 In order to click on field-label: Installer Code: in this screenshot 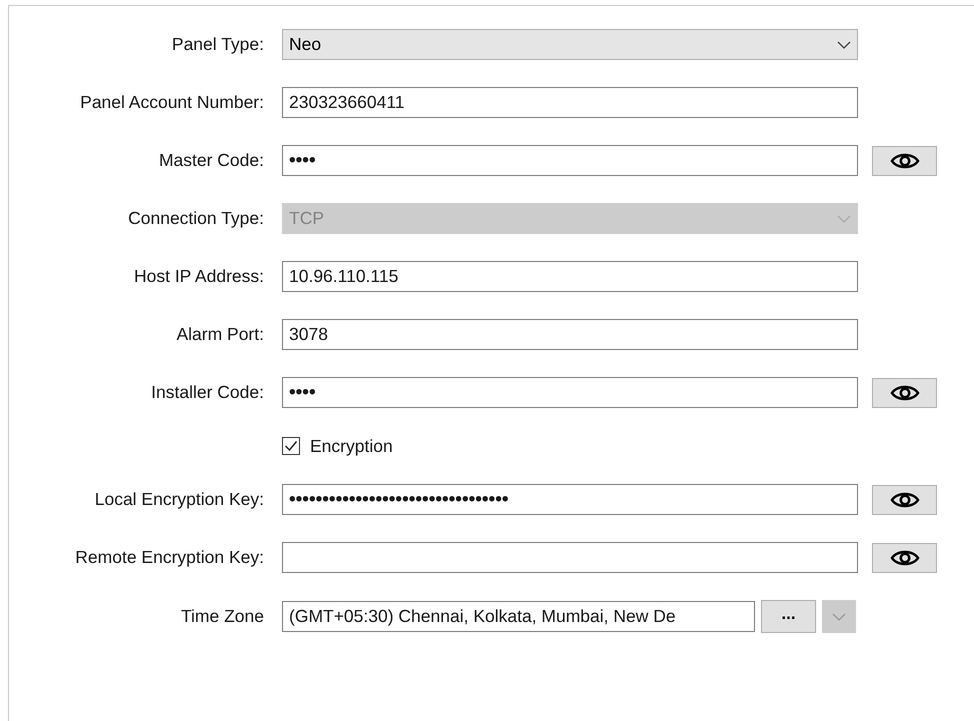, I will do `click(207, 392)`.